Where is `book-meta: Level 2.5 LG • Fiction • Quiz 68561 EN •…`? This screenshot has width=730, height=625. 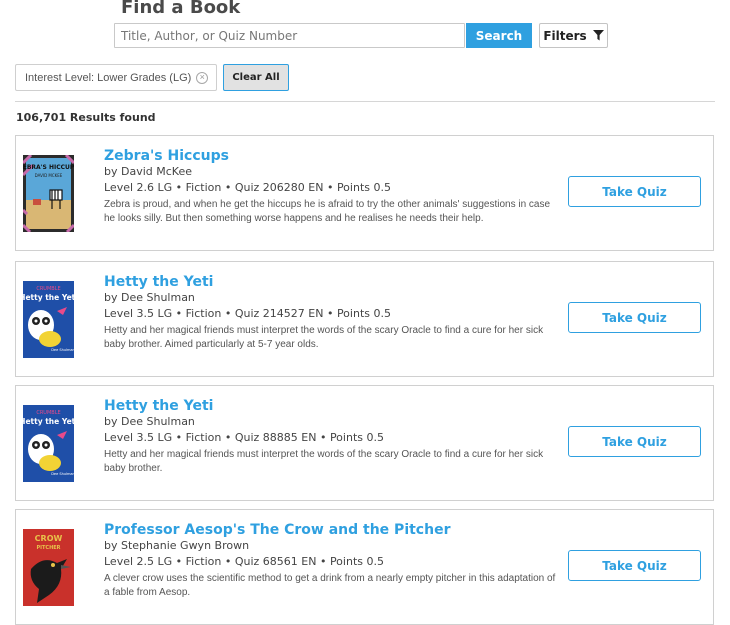 book-meta: Level 2.5 LG • Fiction • Quiz 68561 EN •… is located at coordinates (244, 561).